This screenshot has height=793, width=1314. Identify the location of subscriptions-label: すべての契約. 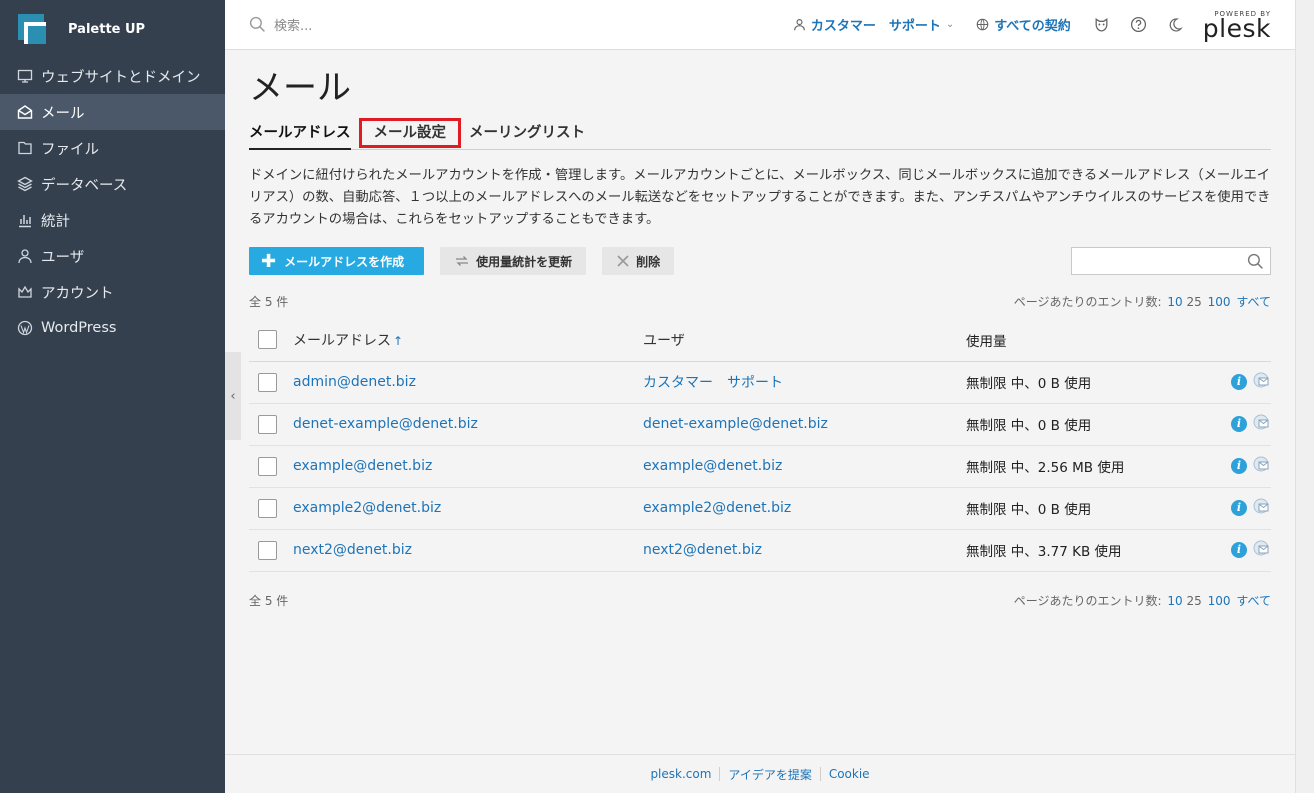
(1032, 26).